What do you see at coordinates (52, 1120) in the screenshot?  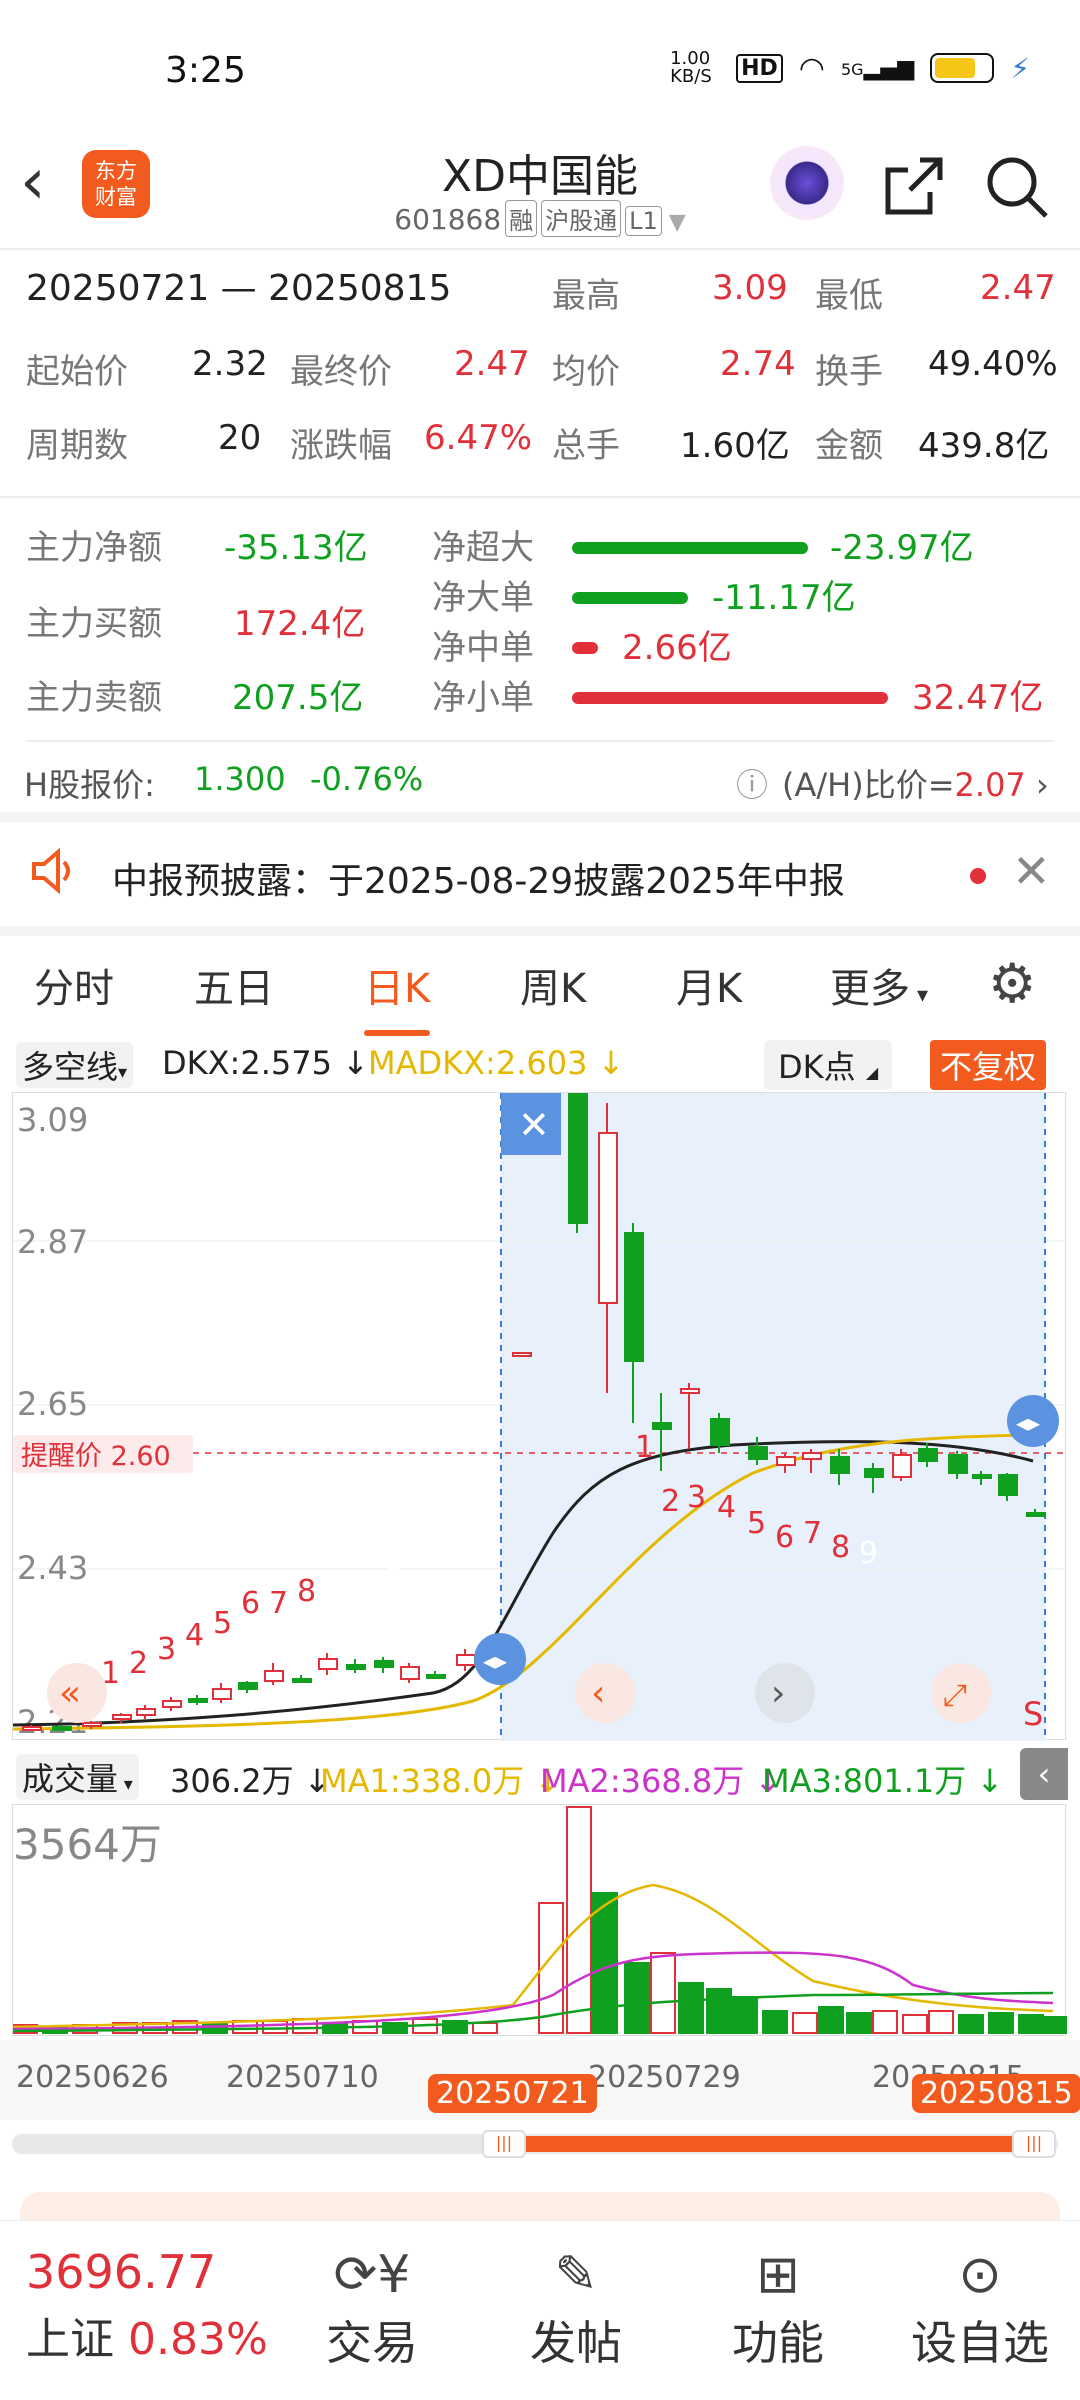 I see `y-axis-label: 3.09` at bounding box center [52, 1120].